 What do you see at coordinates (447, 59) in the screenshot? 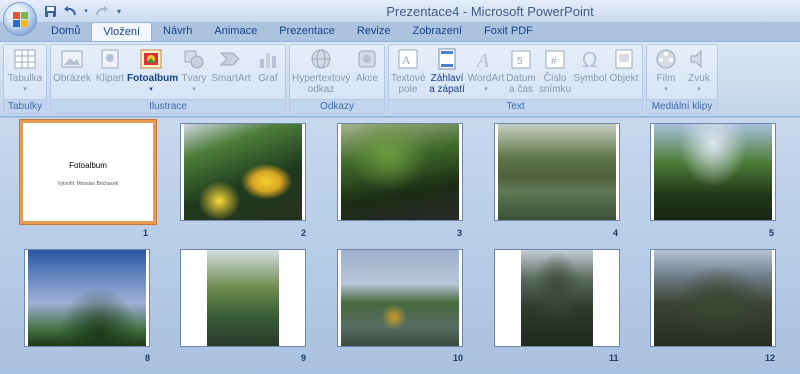
I see `header-footer-icon` at bounding box center [447, 59].